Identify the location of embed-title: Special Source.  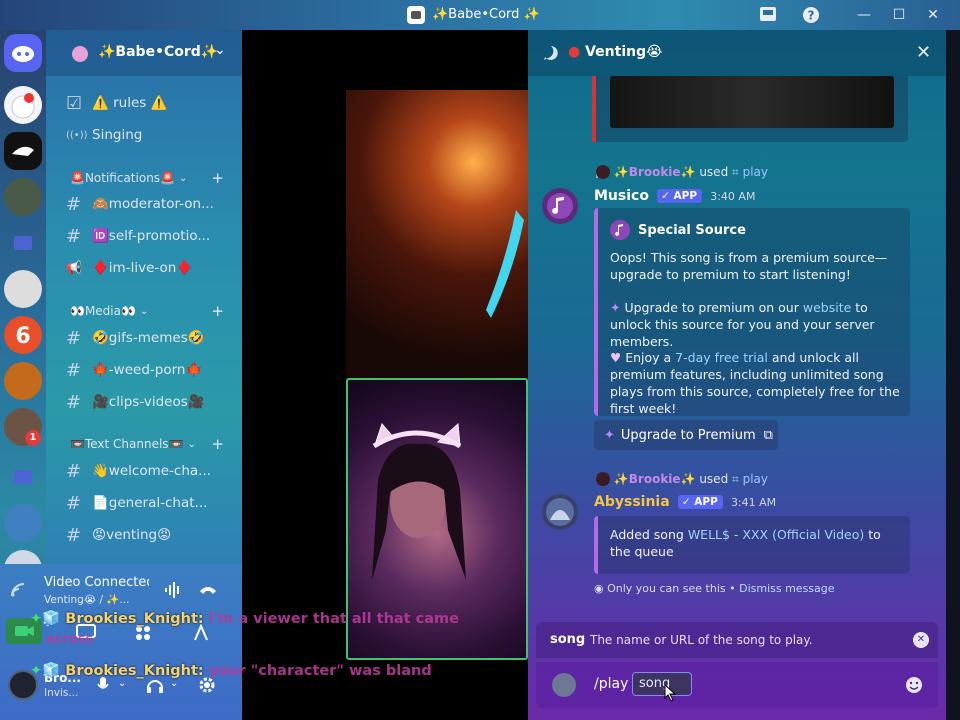
(692, 230).